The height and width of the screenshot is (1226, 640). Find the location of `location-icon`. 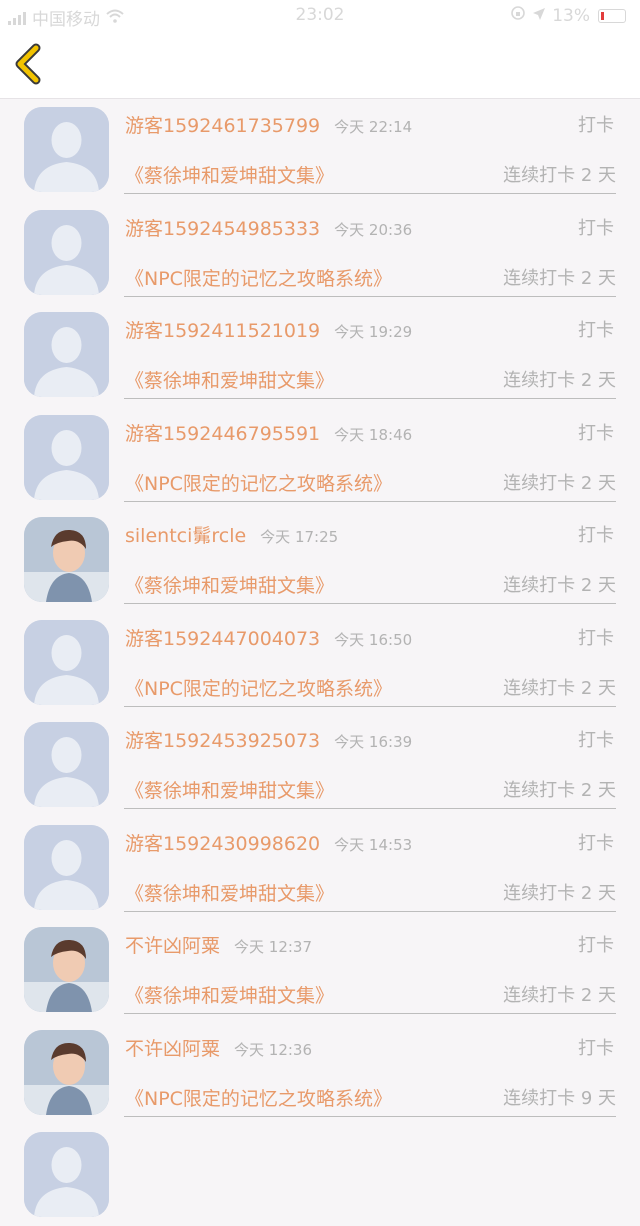

location-icon is located at coordinates (539, 16).